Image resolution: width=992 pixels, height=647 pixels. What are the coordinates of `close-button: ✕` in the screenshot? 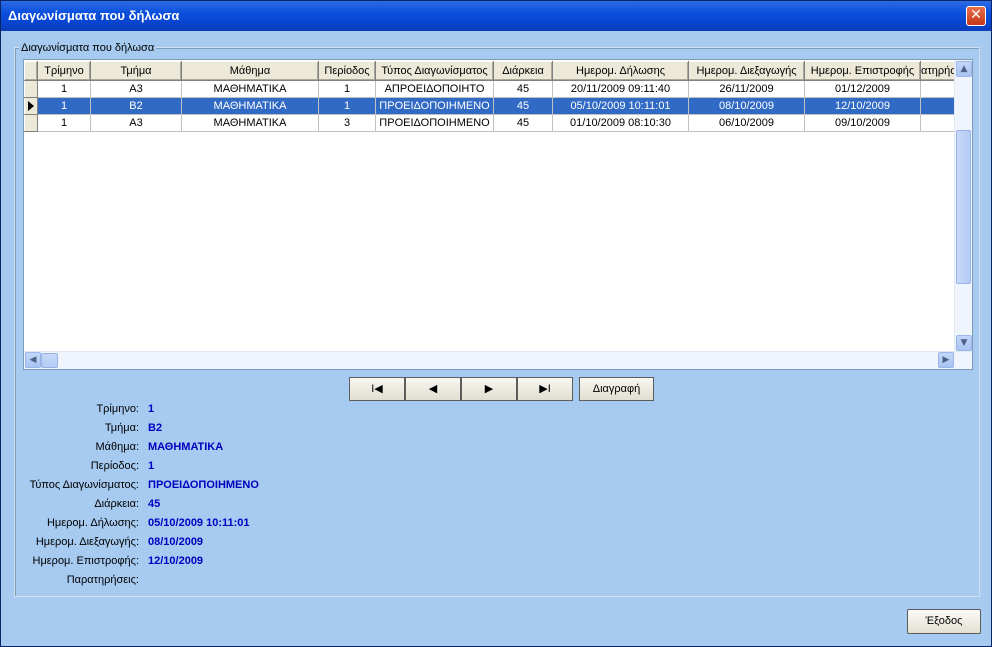 It's located at (976, 16).